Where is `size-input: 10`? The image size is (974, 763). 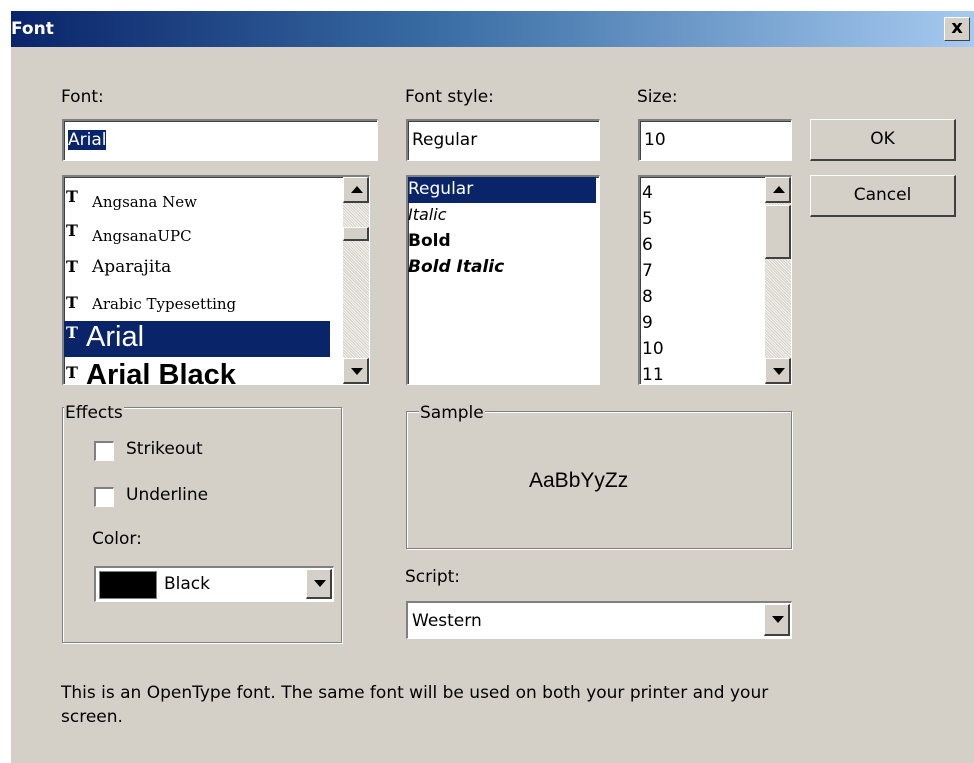
size-input: 10 is located at coordinates (715, 140).